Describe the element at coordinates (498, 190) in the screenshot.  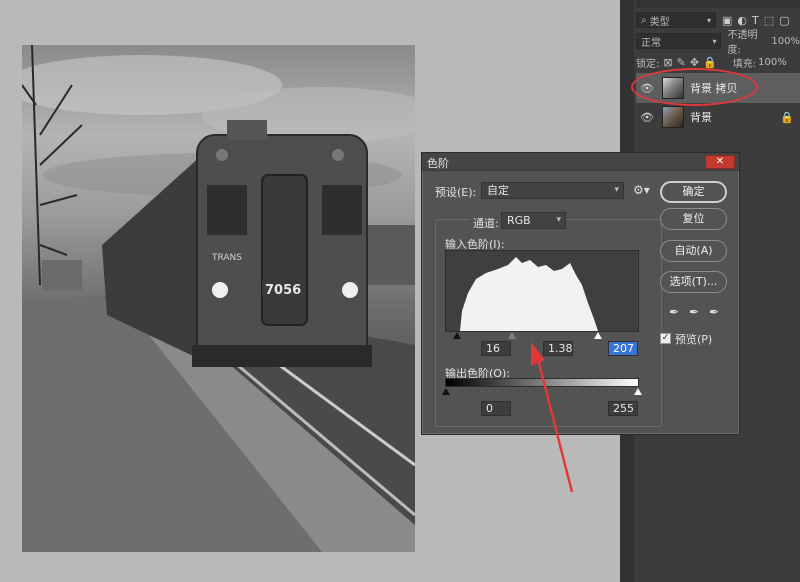
I see `preset-value: 自定` at that location.